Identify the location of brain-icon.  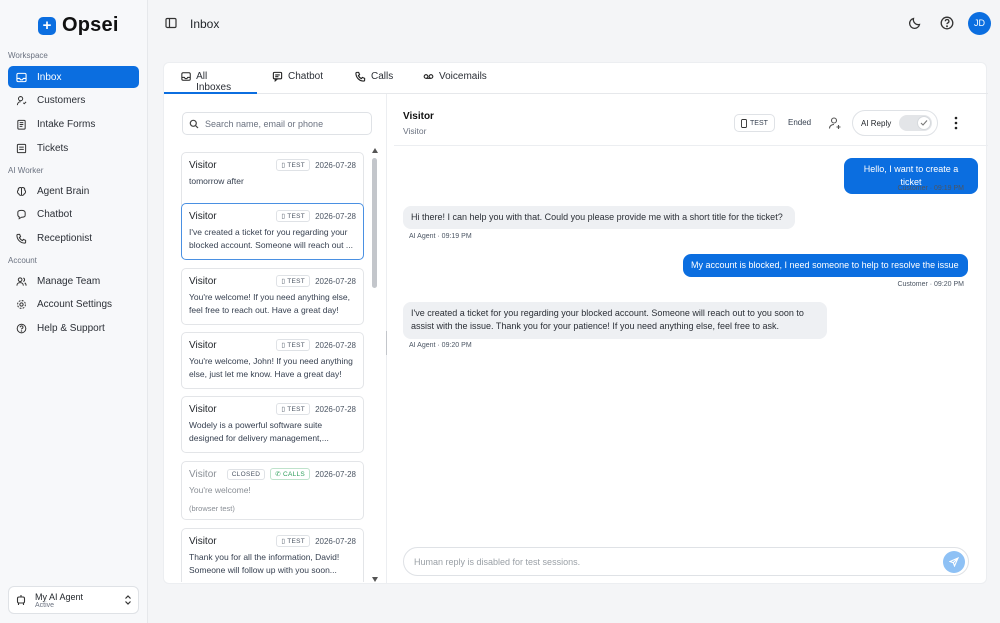
(21, 191).